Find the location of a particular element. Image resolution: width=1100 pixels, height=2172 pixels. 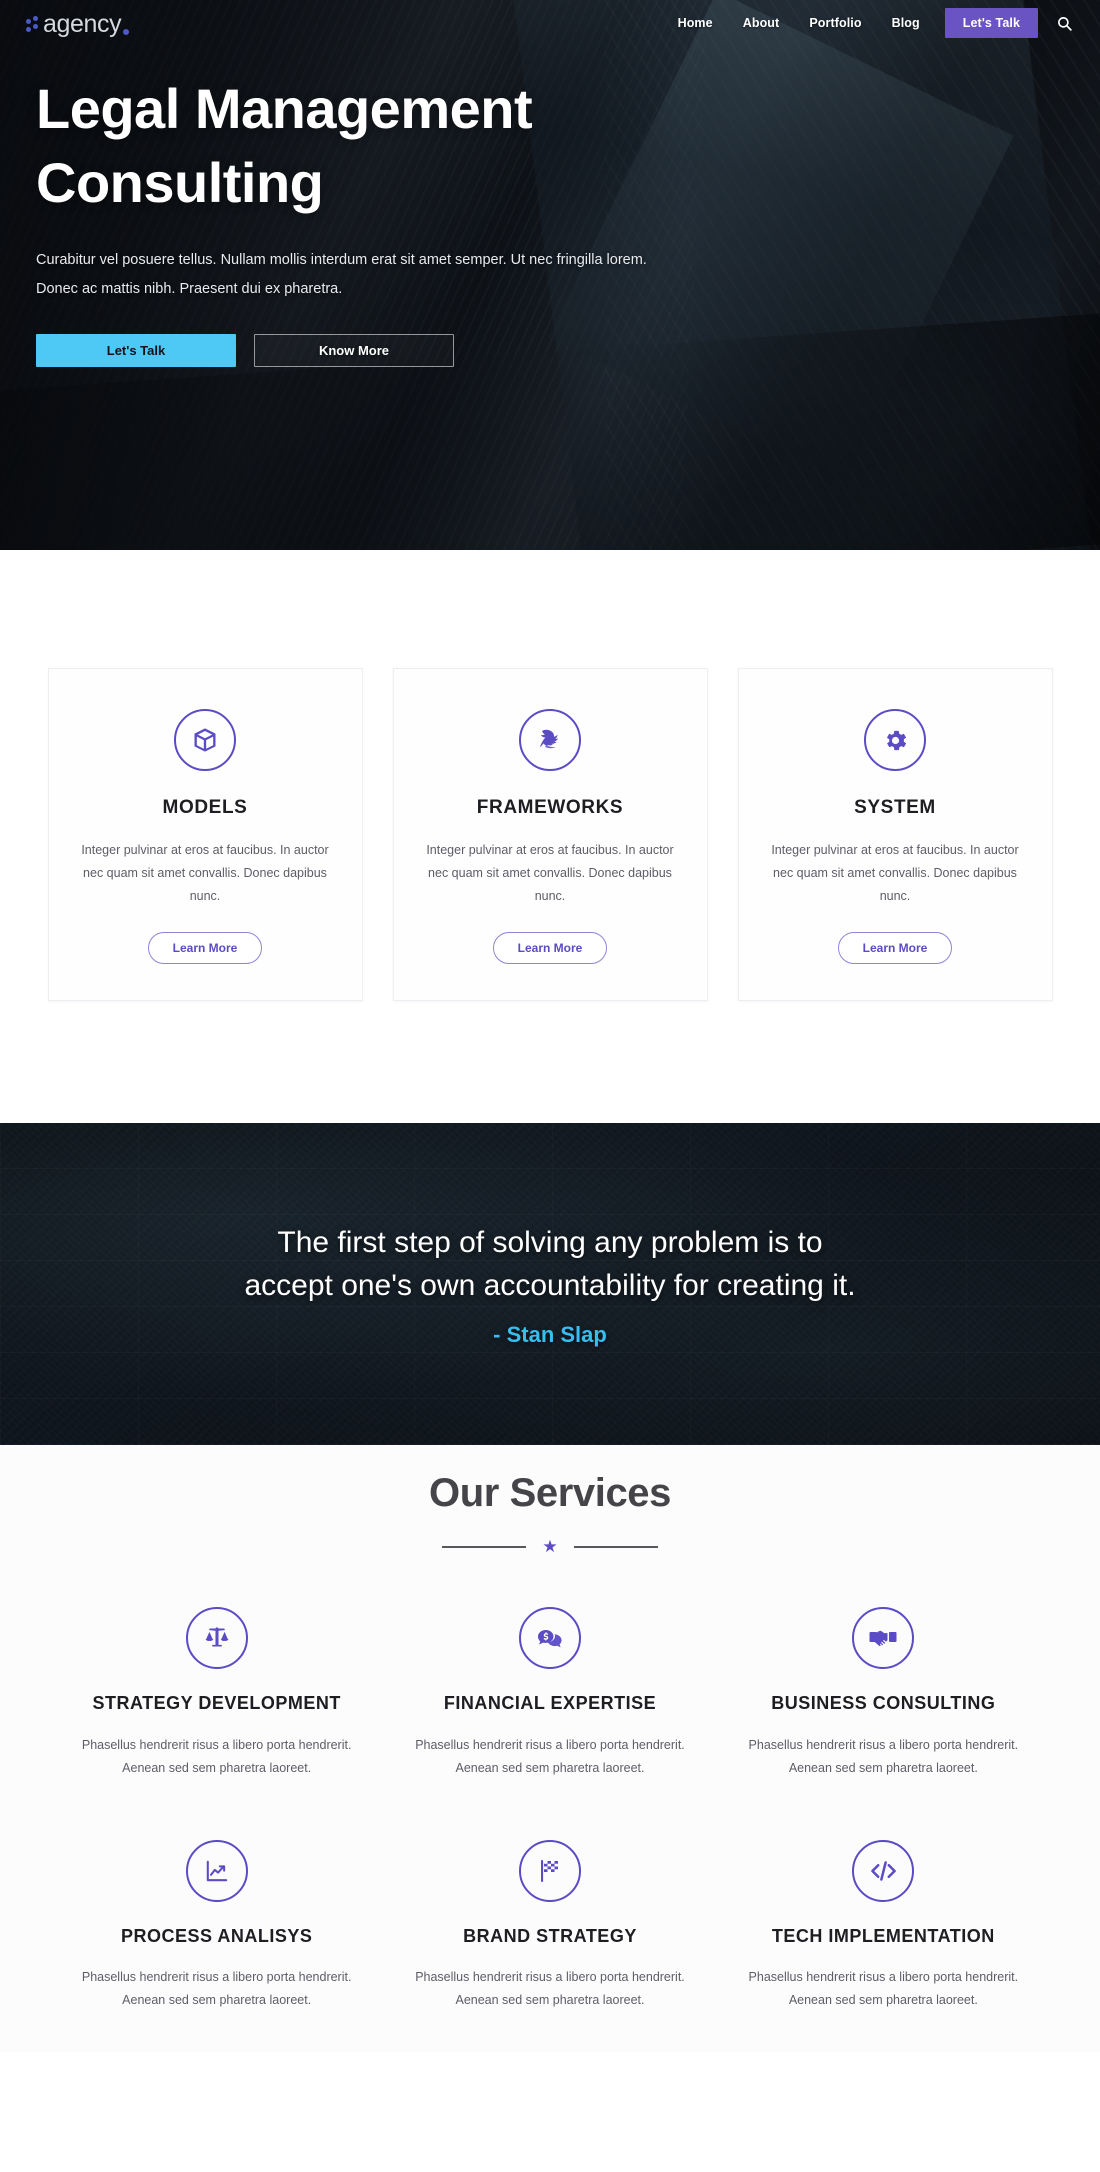

feature-card-title: FRAMEWORKS is located at coordinates (550, 807).